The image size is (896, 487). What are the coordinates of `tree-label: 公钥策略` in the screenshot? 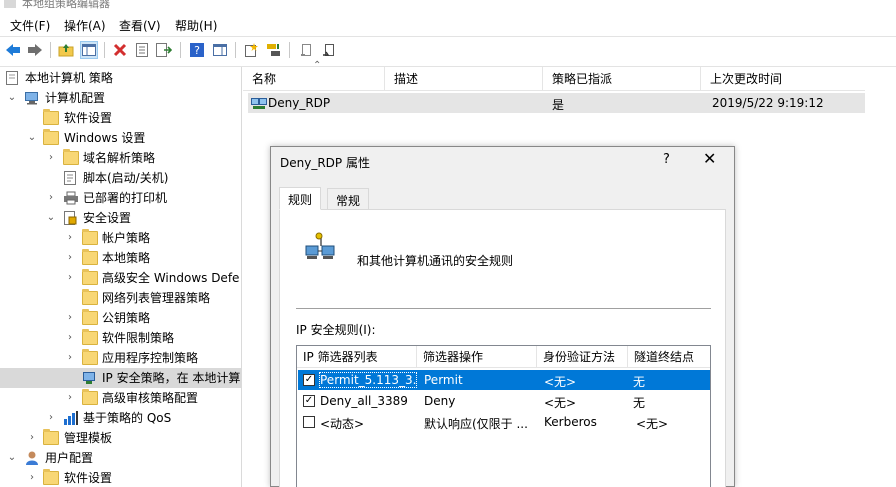 It's located at (126, 318).